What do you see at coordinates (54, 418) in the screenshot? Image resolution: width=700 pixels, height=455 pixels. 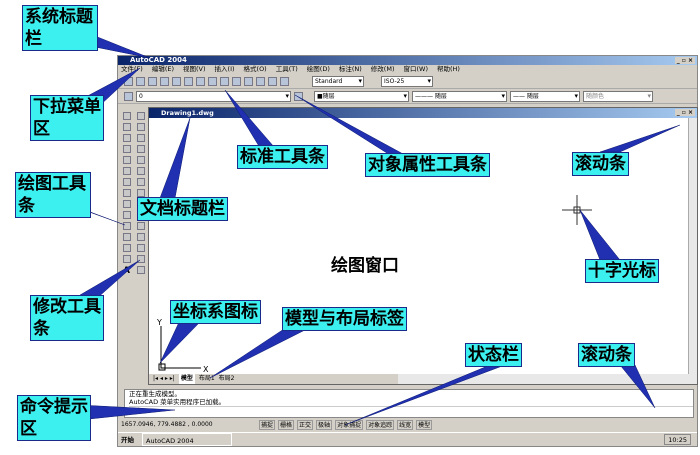 I see `callout-command: 命令提示区` at bounding box center [54, 418].